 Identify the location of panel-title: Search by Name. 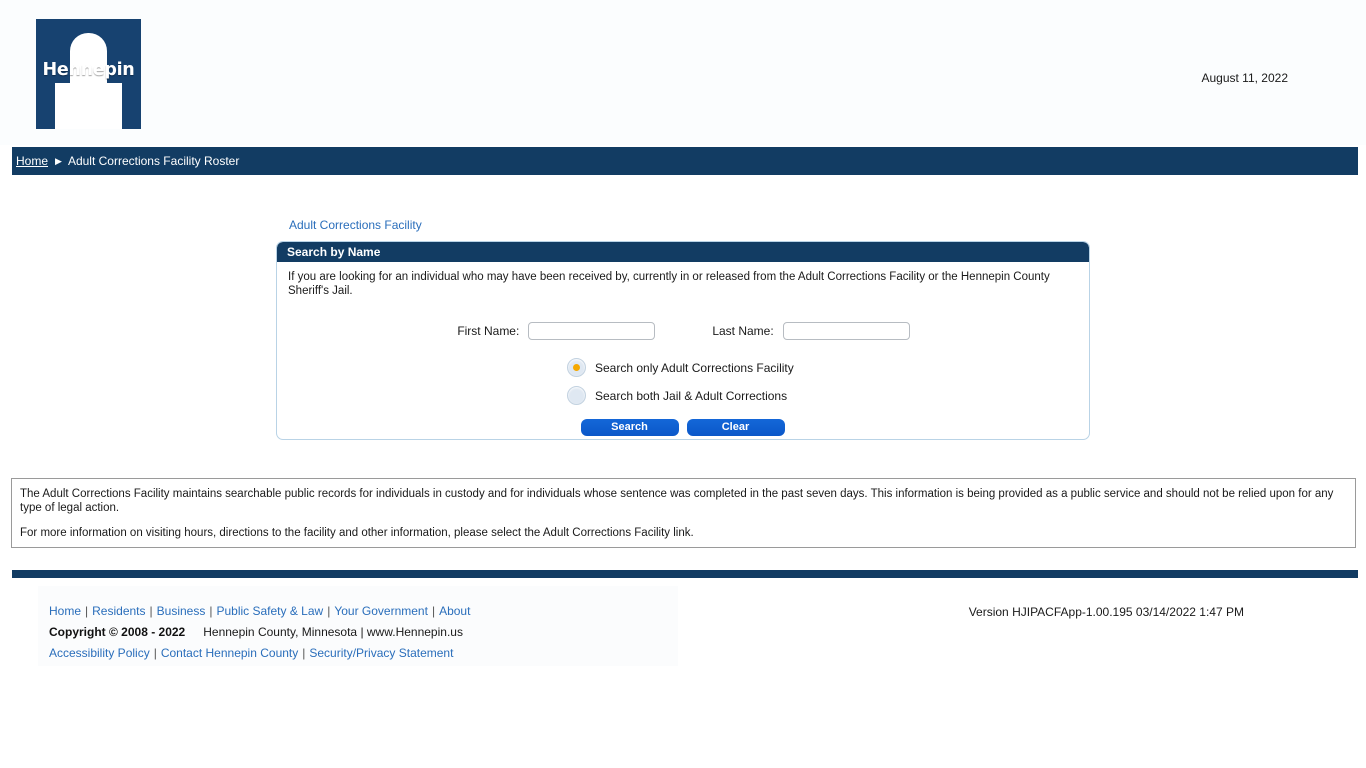
(683, 252).